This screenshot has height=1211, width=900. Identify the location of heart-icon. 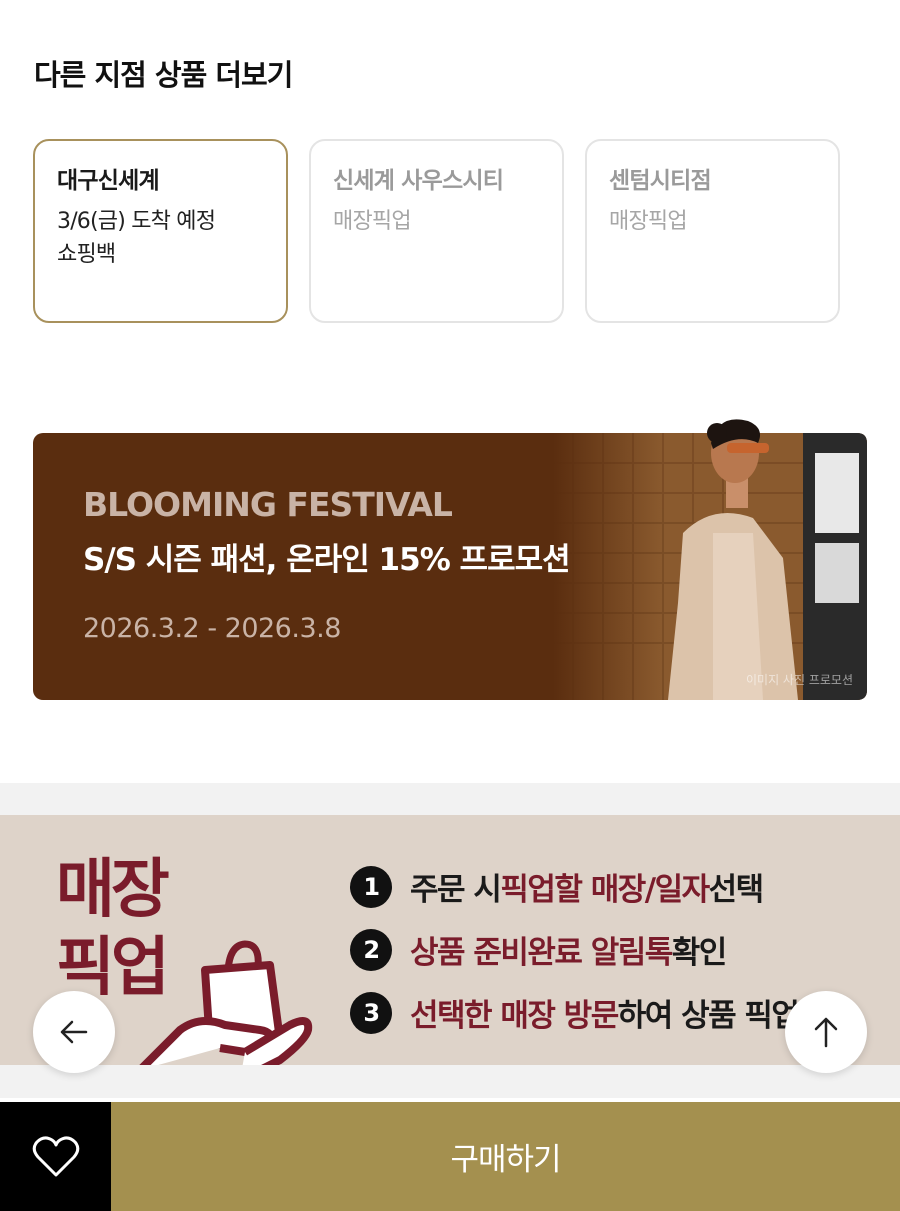
(55, 1155).